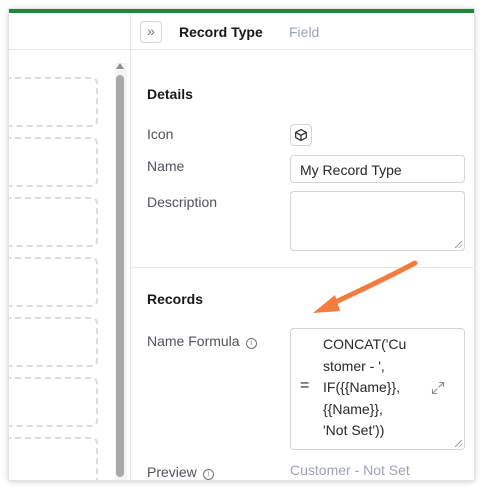  Describe the element at coordinates (193, 341) in the screenshot. I see `name-formula-label-text: Name Formula` at that location.